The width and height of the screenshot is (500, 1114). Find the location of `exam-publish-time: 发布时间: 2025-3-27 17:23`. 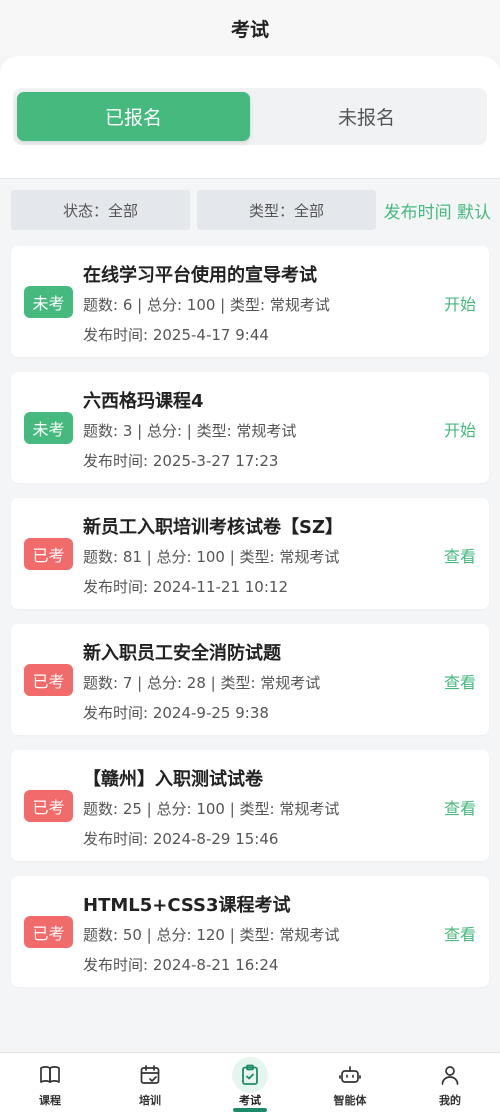

exam-publish-time: 发布时间: 2025-3-27 17:23 is located at coordinates (181, 461).